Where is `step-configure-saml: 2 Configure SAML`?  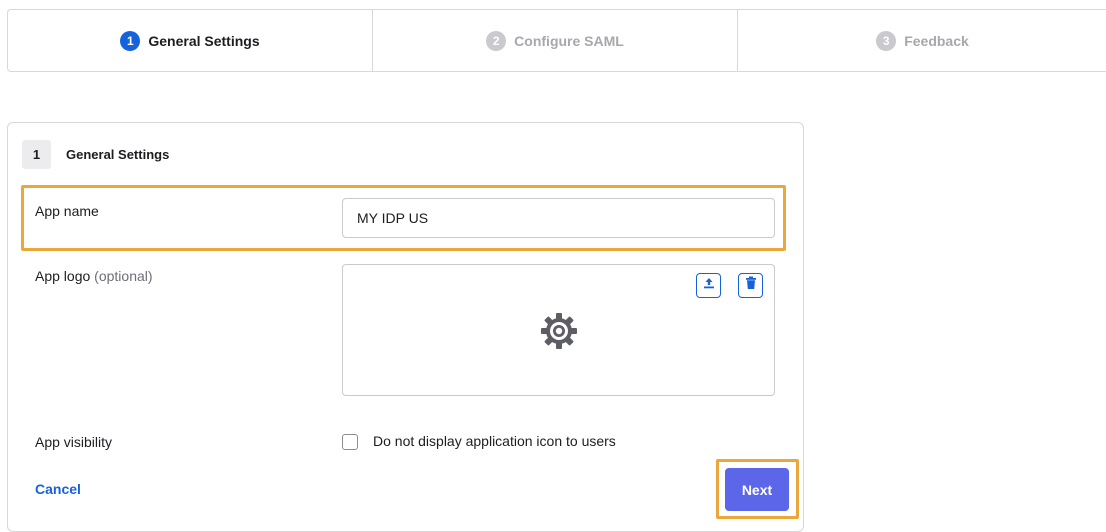 step-configure-saml: 2 Configure SAML is located at coordinates (554, 40).